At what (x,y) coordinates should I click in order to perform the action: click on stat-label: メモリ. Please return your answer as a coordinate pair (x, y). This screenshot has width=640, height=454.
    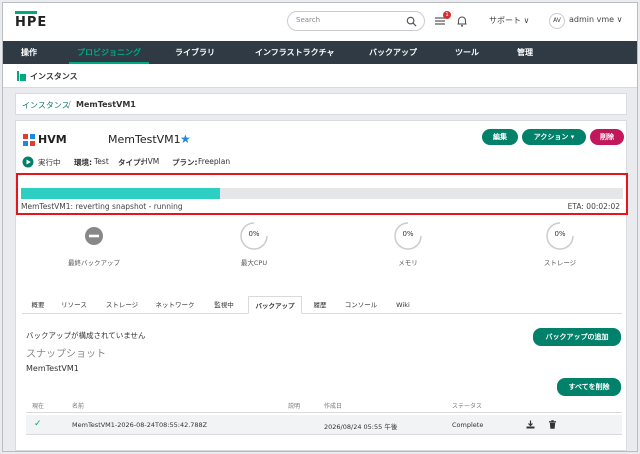
    Looking at the image, I should click on (408, 263).